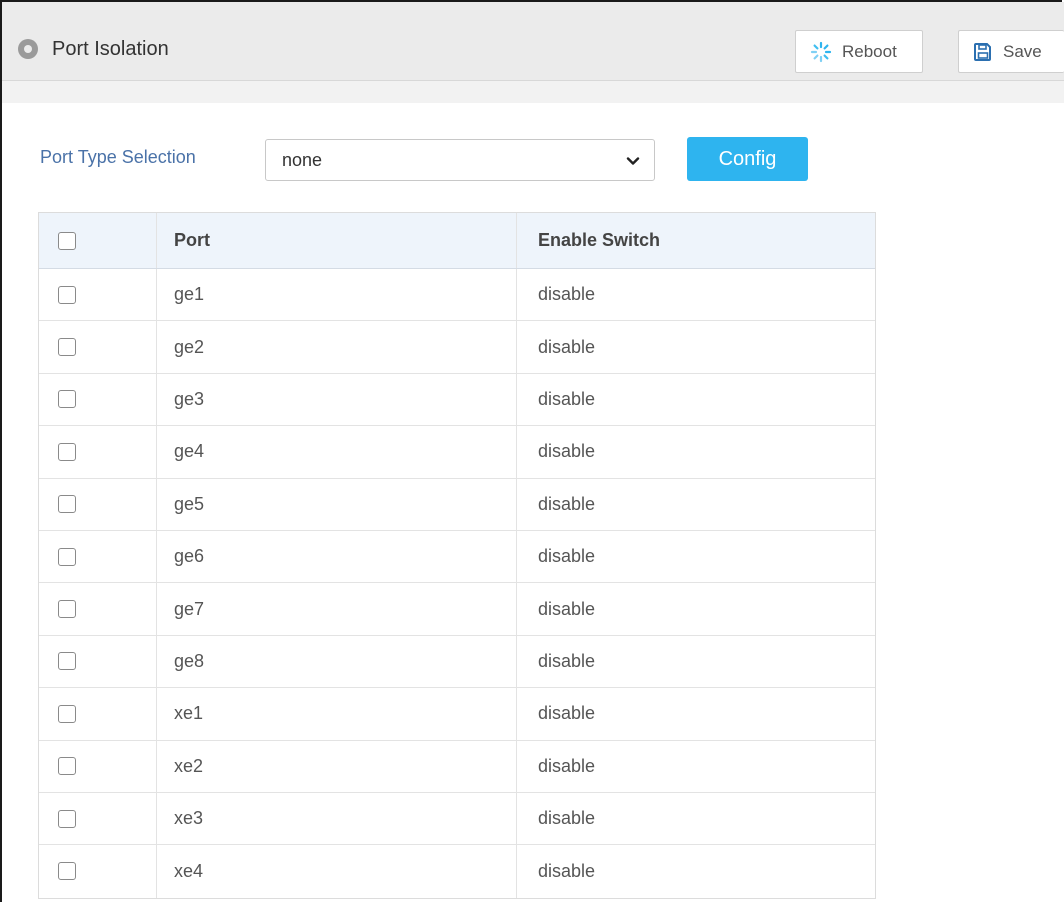  Describe the element at coordinates (633, 161) in the screenshot. I see `chevron-down-icon` at that location.